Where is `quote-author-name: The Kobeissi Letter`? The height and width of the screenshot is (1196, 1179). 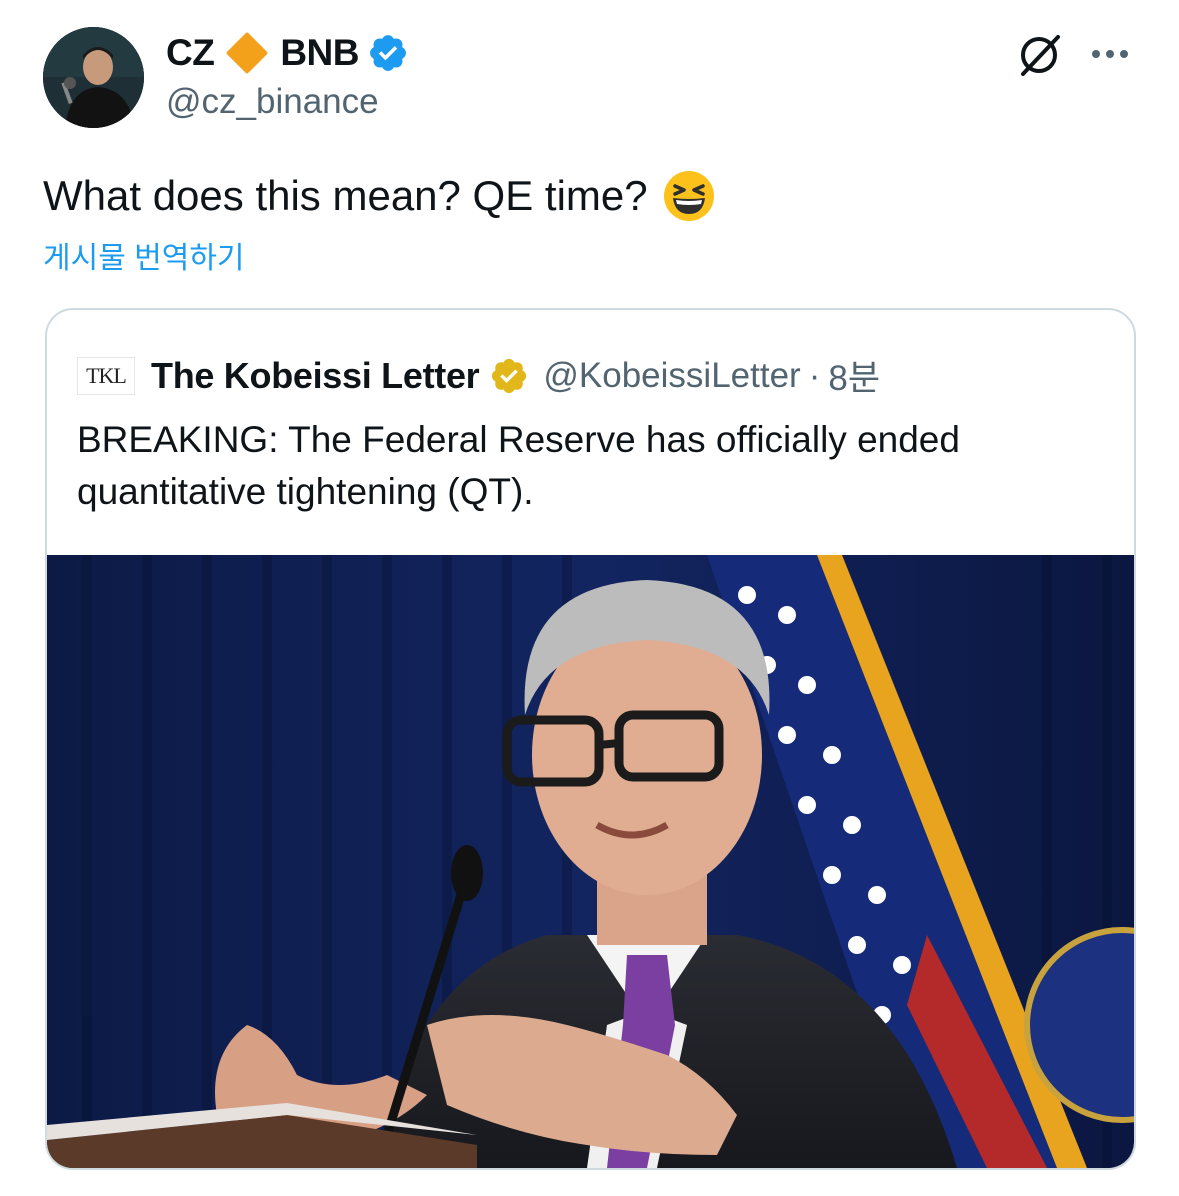
quote-author-name: The Kobeissi Letter is located at coordinates (315, 376).